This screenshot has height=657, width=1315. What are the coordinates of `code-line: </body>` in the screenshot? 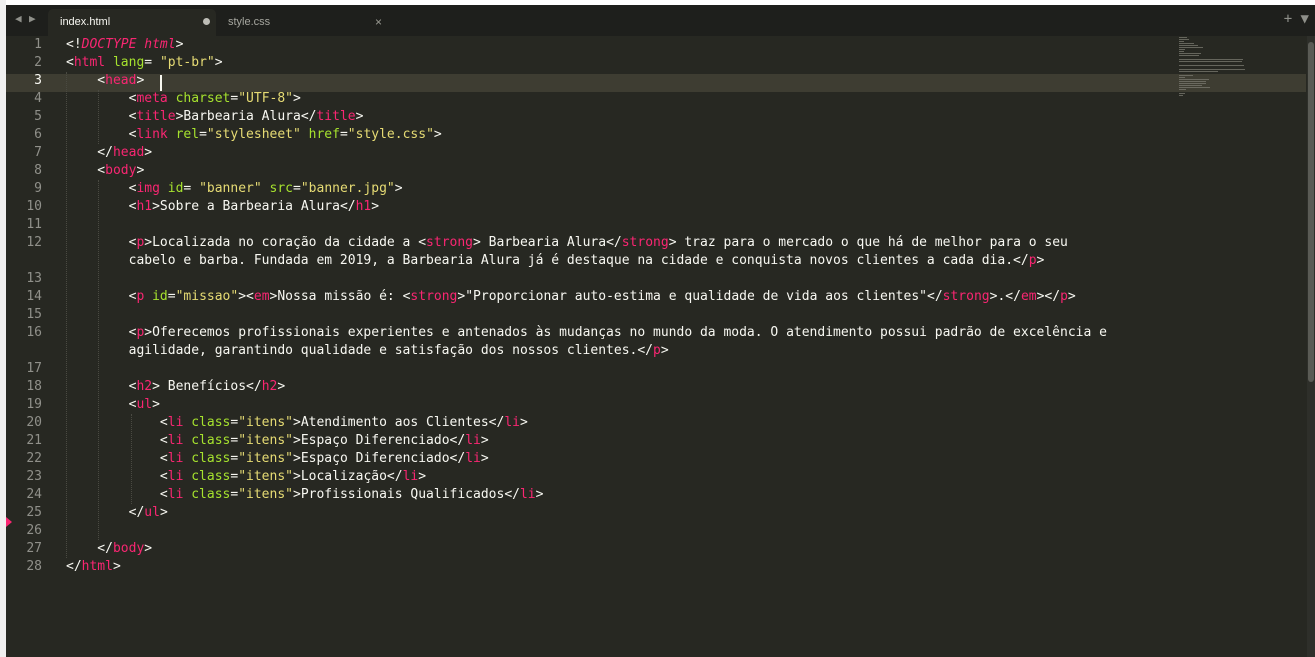 It's located at (626, 549).